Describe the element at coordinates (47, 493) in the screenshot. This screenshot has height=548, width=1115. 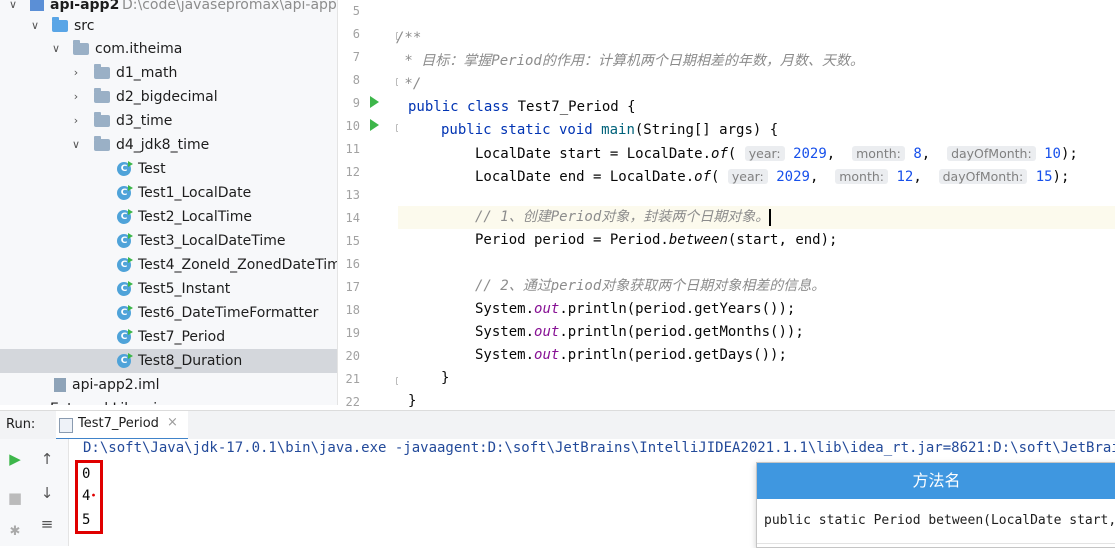
I see `scroll-down-icon: ↓` at that location.